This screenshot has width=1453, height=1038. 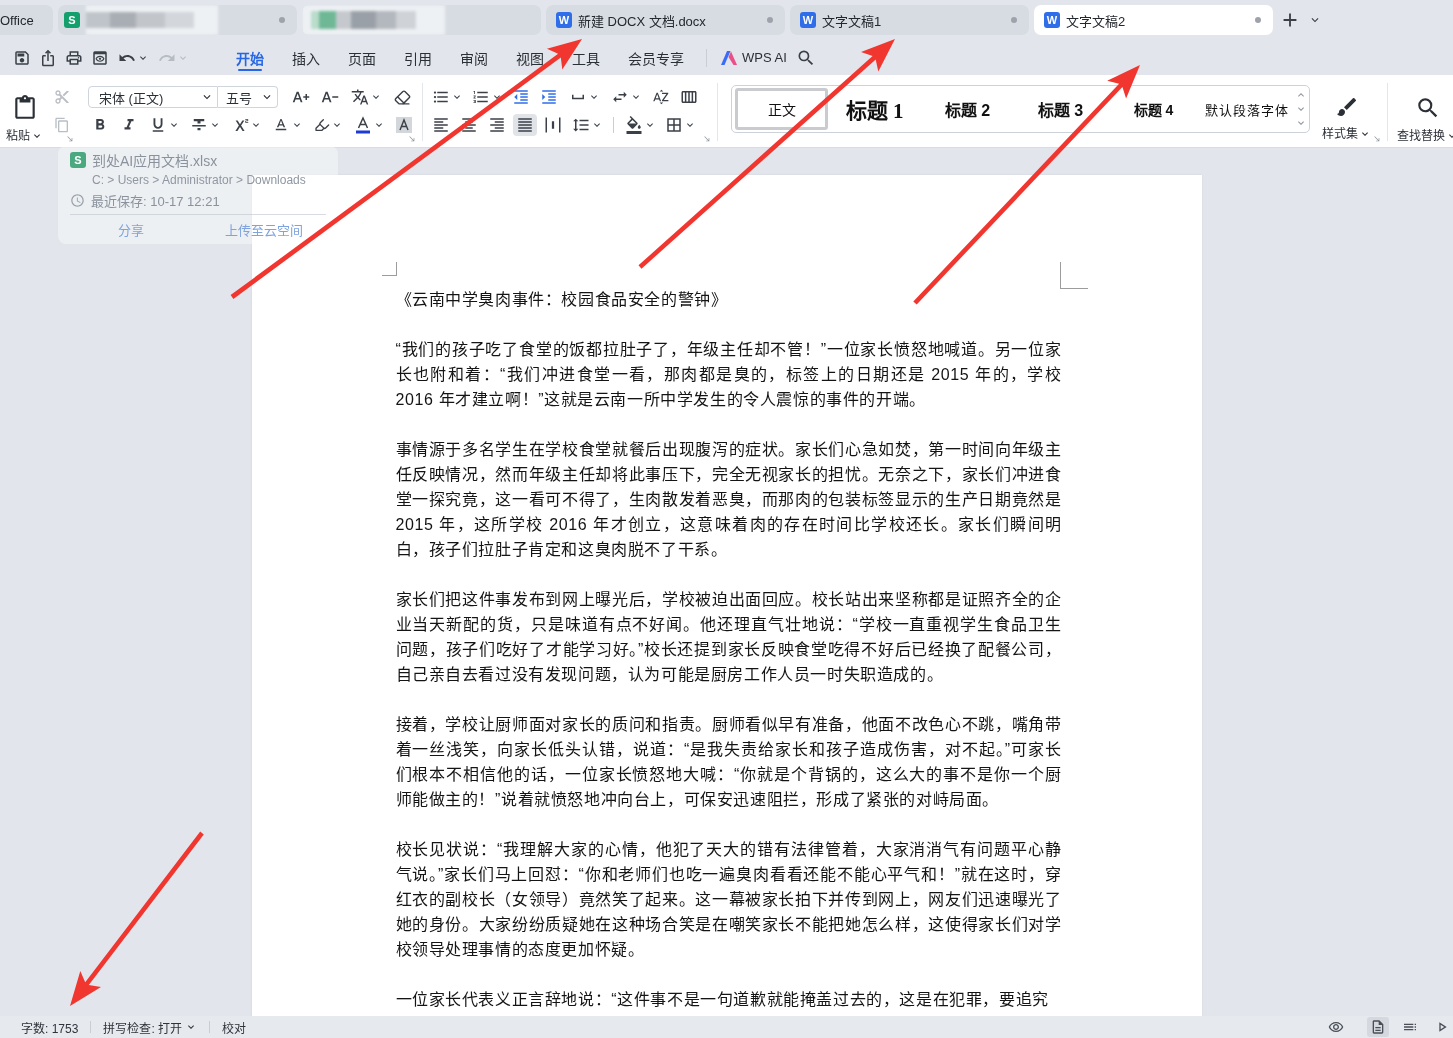 I want to click on line-spacing-icon, so click(x=580, y=125).